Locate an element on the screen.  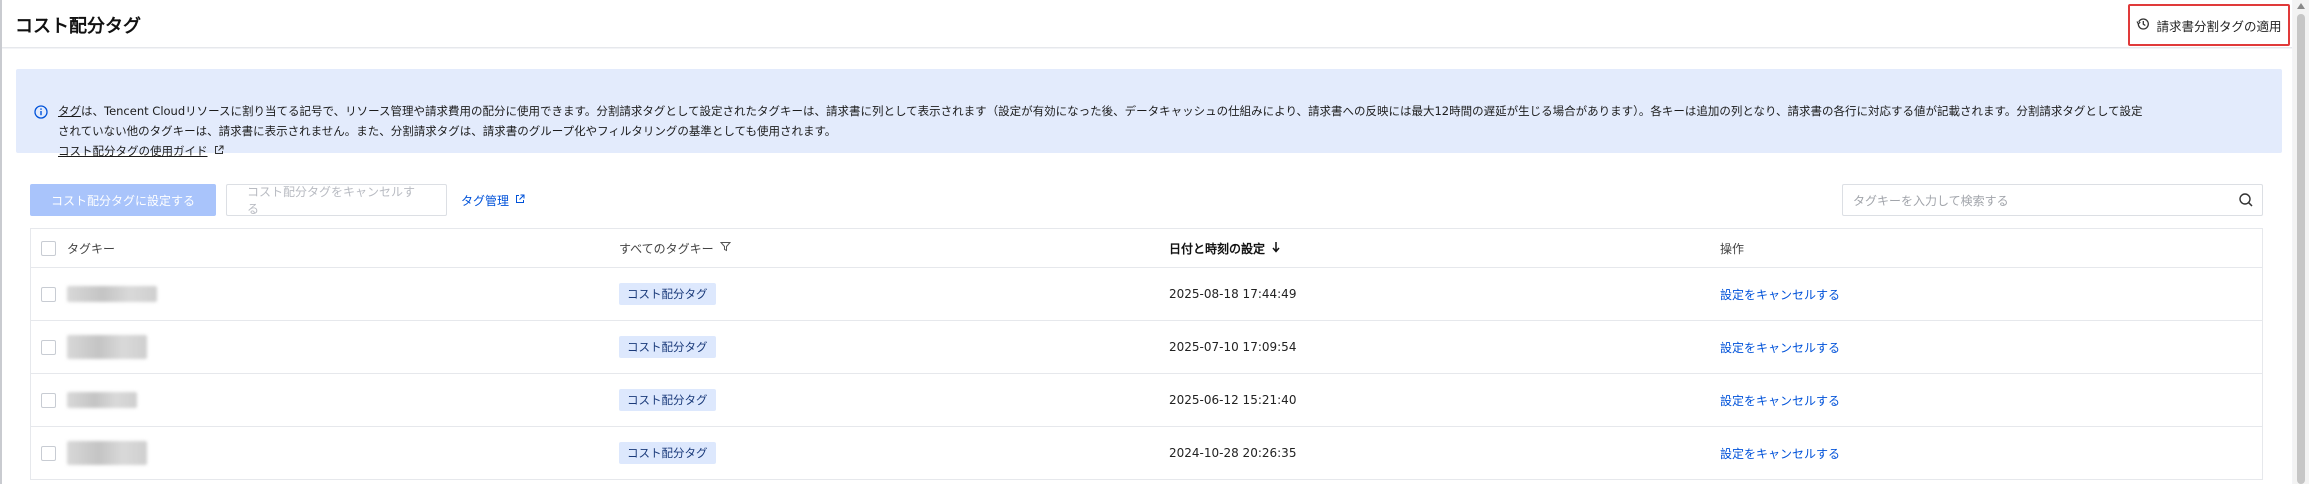
usage-guide: コスト配分タグの使用ガイド is located at coordinates (141, 151).